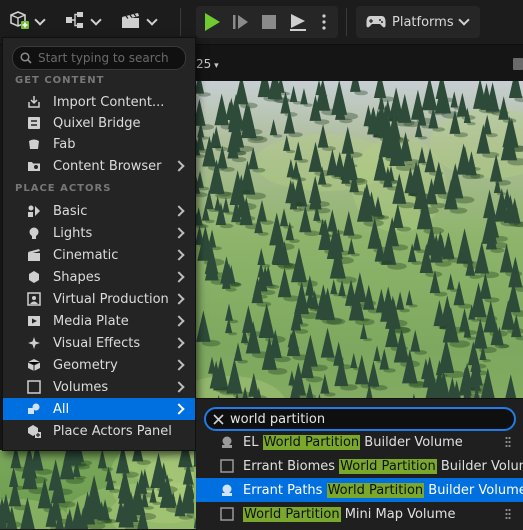 This screenshot has height=530, width=523. What do you see at coordinates (114, 277) in the screenshot?
I see `menu-item-label: Shapes` at bounding box center [114, 277].